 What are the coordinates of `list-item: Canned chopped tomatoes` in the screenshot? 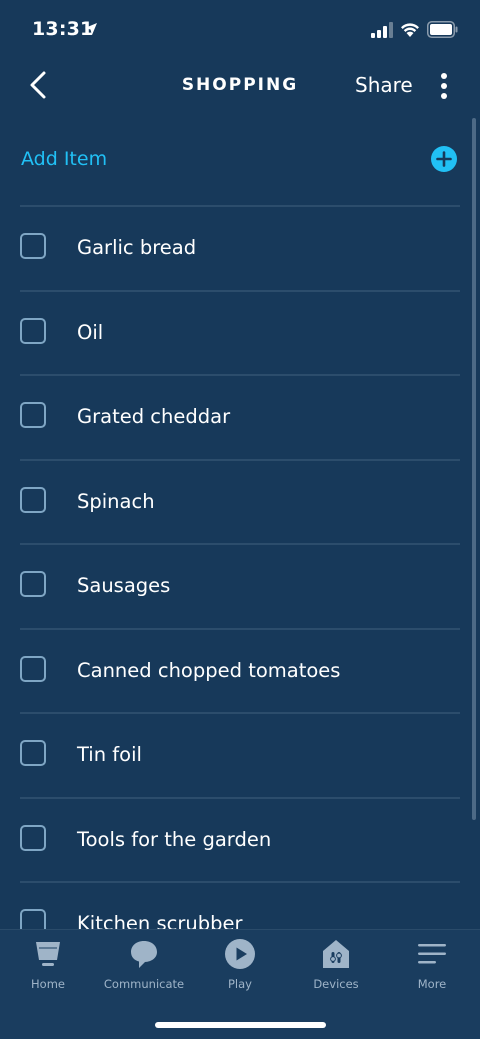 It's located at (240, 672).